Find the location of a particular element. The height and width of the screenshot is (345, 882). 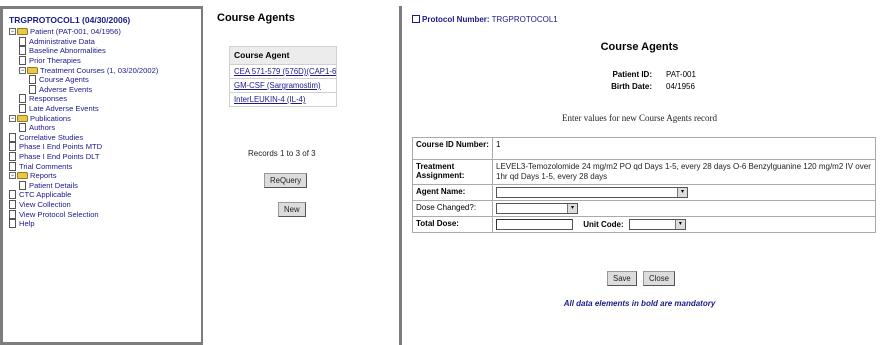

tree-node: Prior Therapies is located at coordinates (105, 61).